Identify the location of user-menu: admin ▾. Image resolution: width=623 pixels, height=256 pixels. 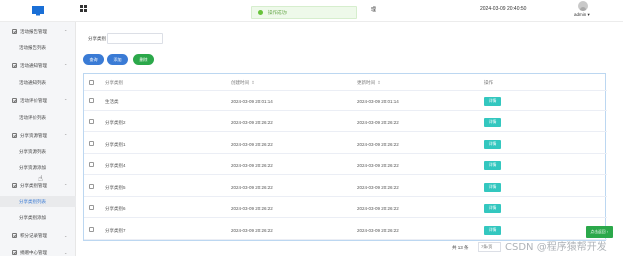
(582, 15).